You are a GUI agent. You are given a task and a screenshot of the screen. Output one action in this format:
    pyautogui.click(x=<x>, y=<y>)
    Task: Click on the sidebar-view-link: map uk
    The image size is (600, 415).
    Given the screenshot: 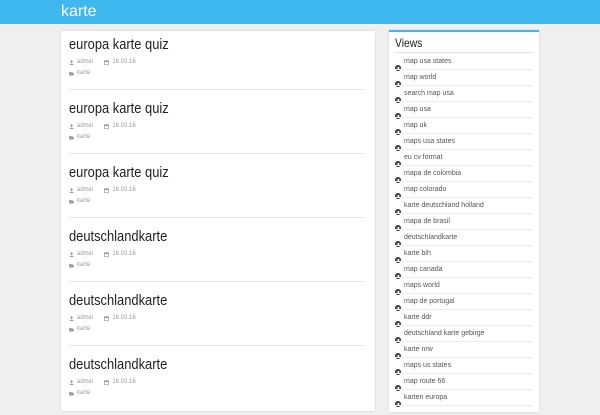 What is the action you would take?
    pyautogui.click(x=415, y=125)
    